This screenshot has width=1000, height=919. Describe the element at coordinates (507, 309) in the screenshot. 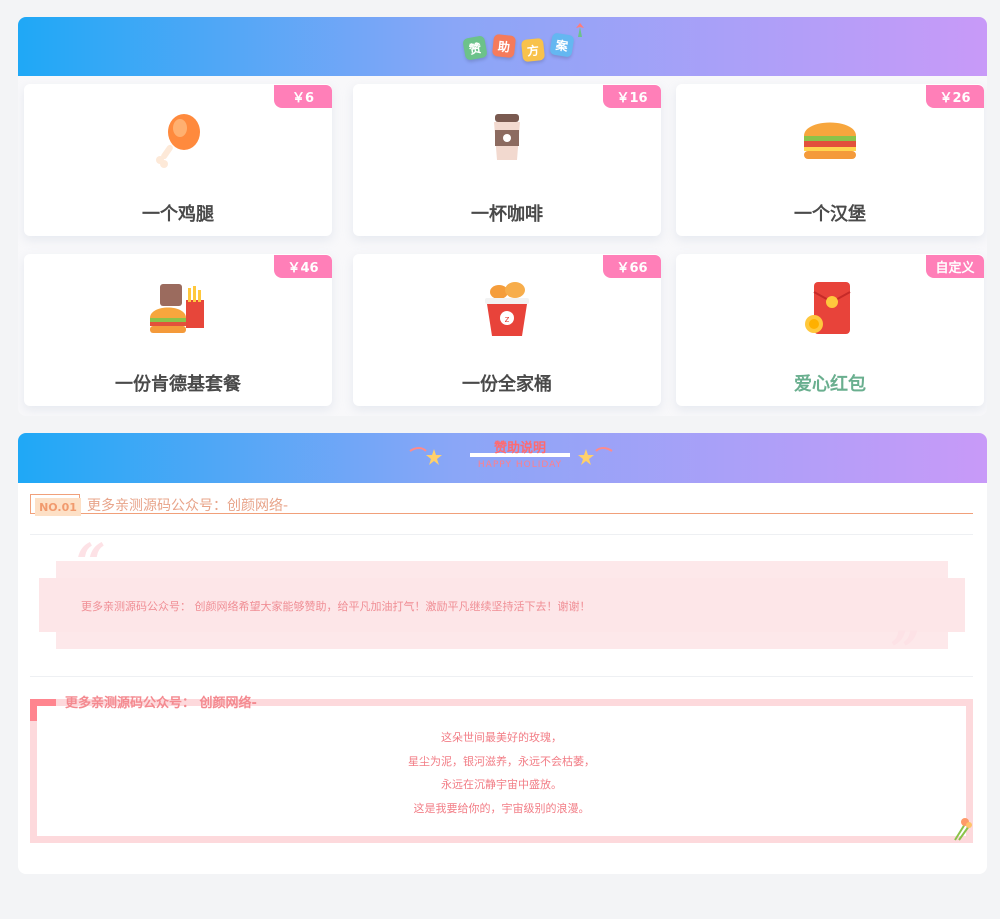

I see `chicken-bucket-icon: z` at that location.